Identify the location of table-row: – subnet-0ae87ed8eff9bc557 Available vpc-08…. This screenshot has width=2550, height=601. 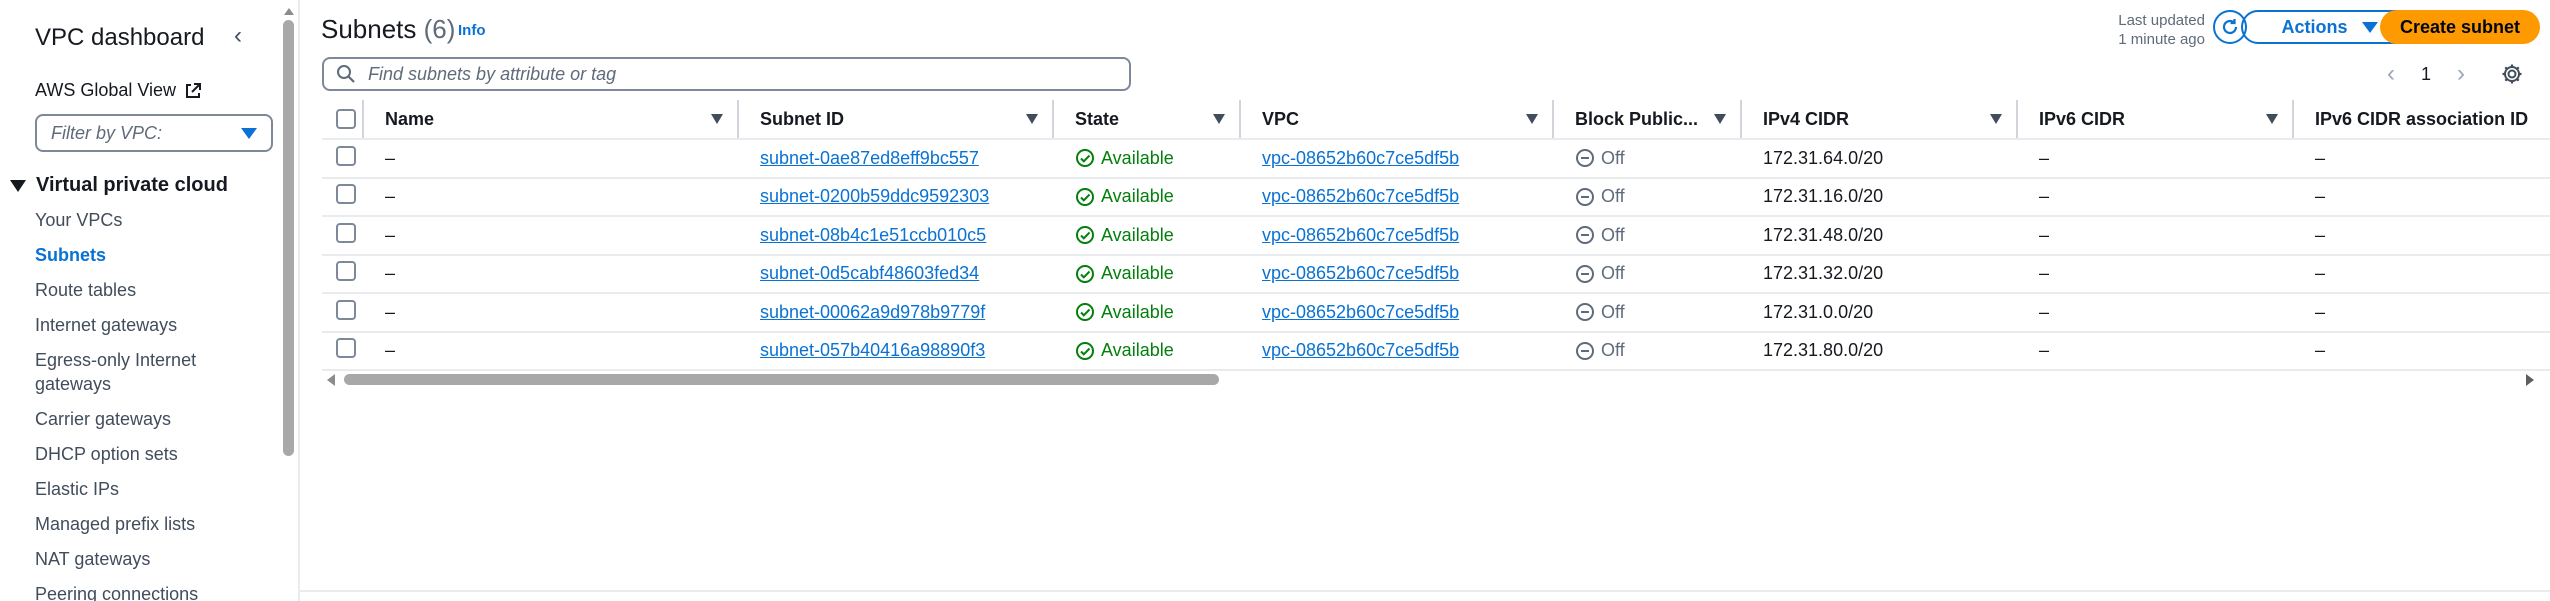
(1436, 159).